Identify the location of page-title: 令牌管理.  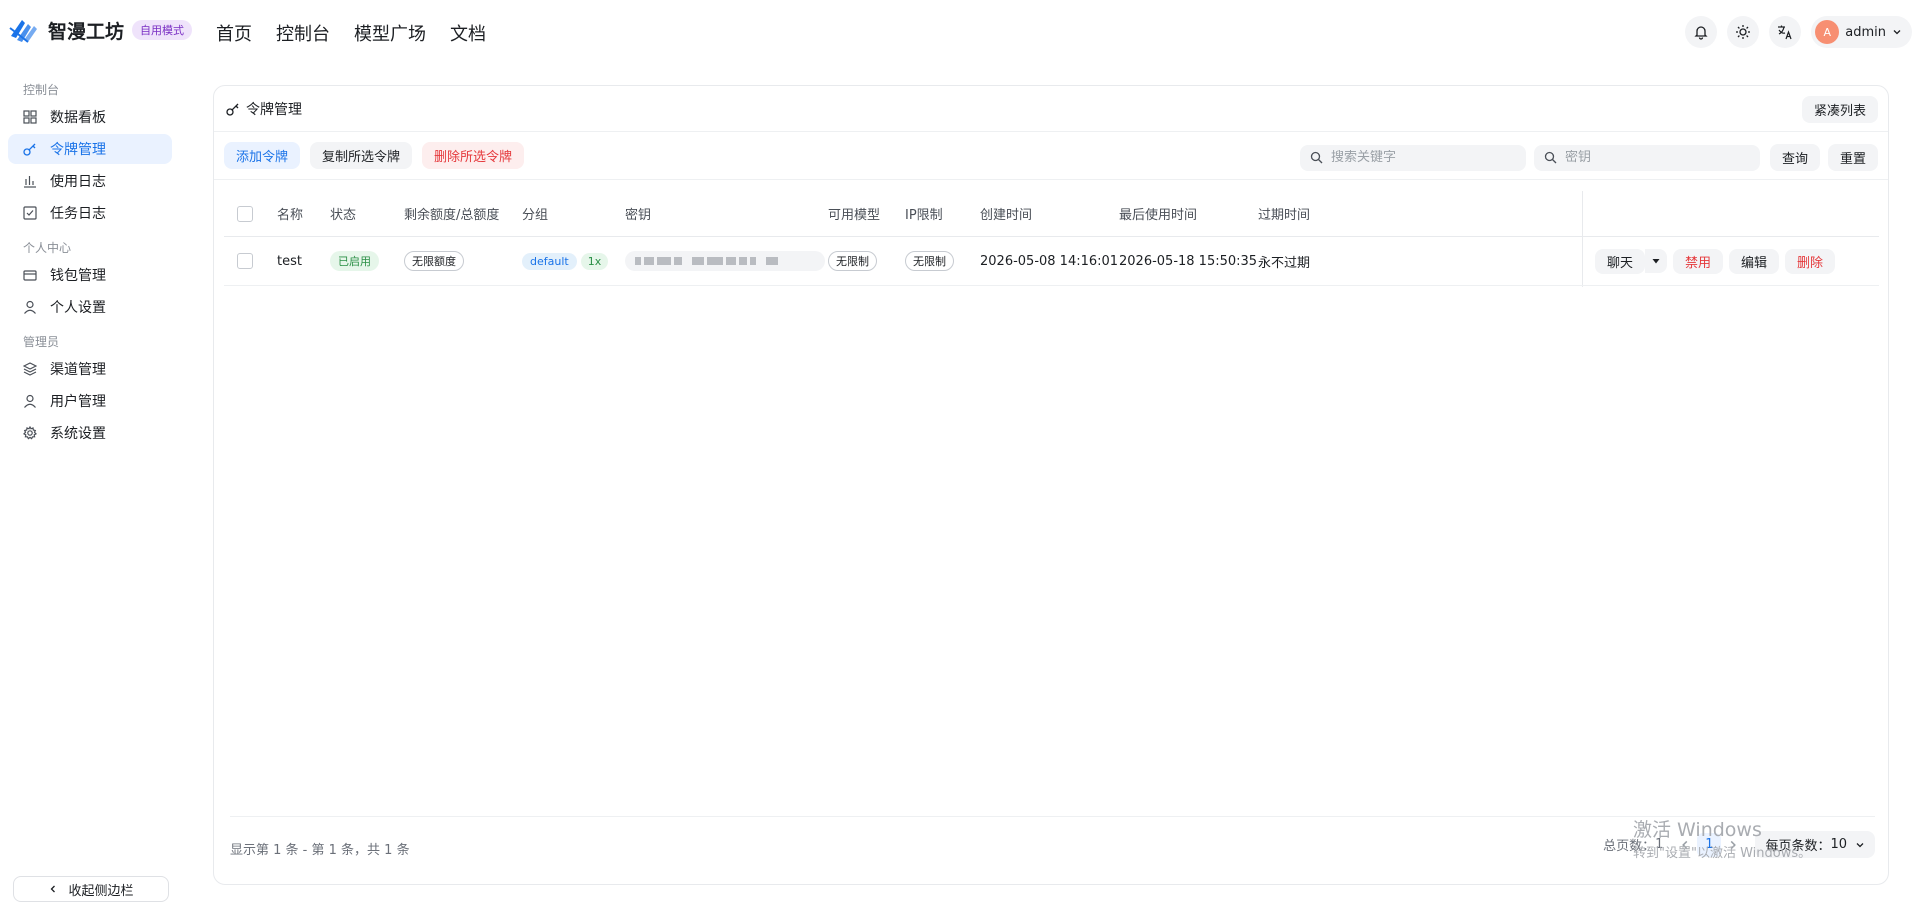
(274, 109).